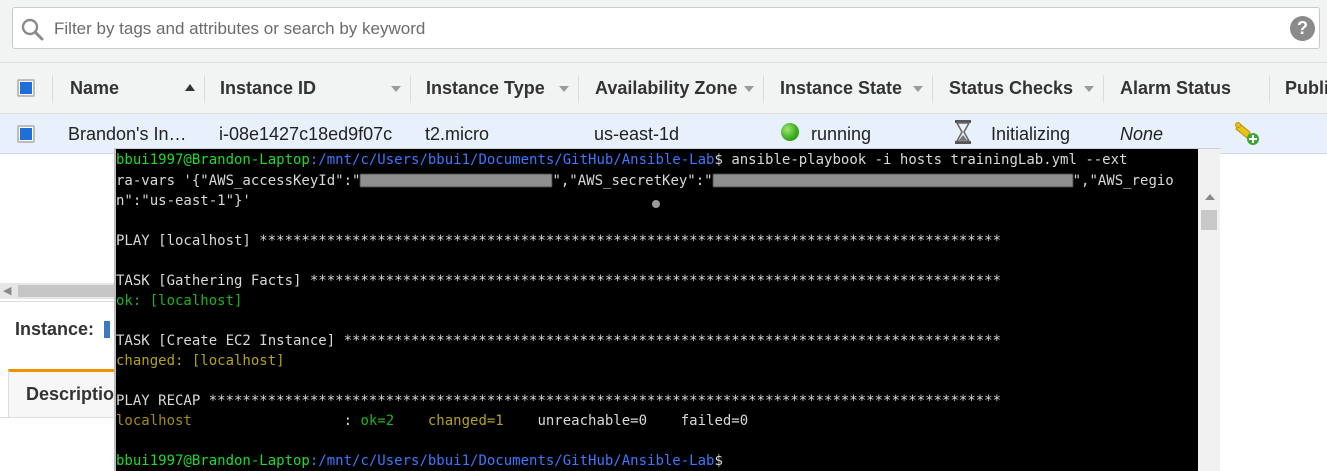 The image size is (1327, 471). What do you see at coordinates (1011, 88) in the screenshot?
I see `column-header-status-checks: Status Checks` at bounding box center [1011, 88].